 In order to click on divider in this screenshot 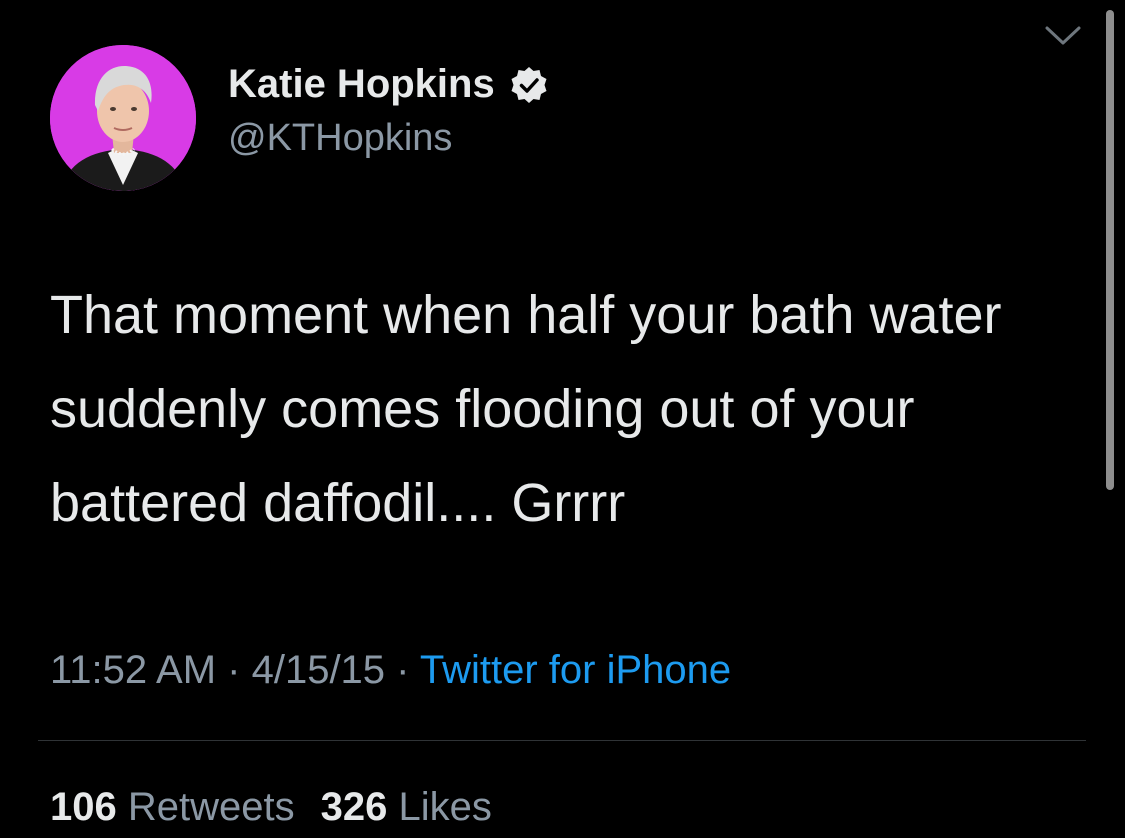, I will do `click(562, 740)`.